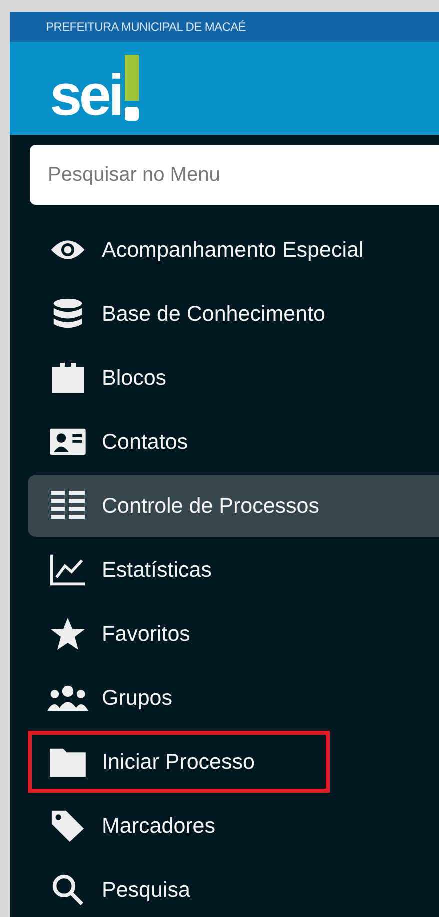  I want to click on organization-name: PREFEITURA MUNICIPAL DE MACAÉ, so click(146, 27).